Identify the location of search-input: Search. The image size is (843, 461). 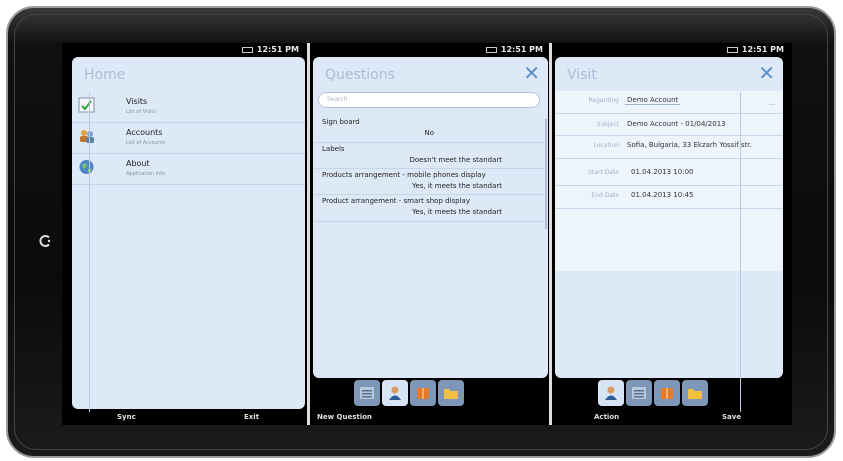
(429, 100).